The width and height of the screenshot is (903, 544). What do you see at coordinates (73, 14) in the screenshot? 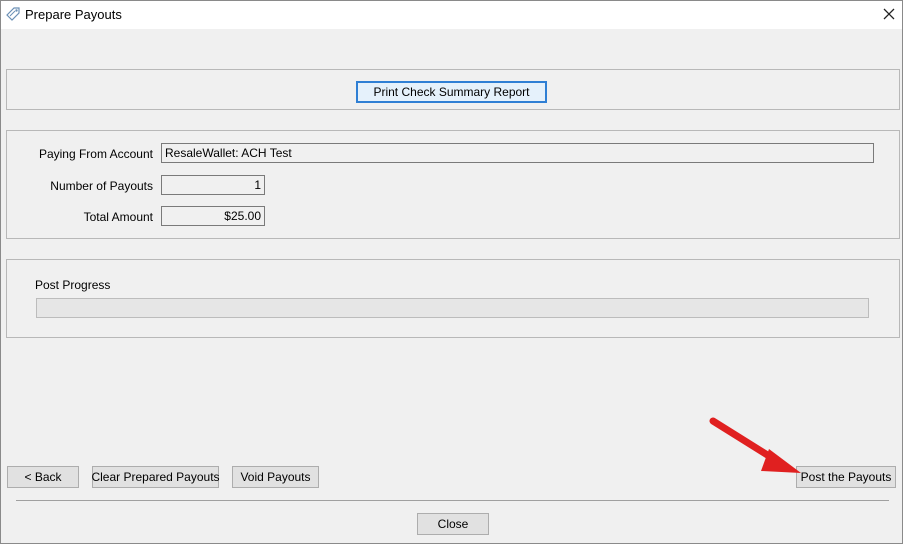
I see `window-title: Prepare Payouts` at bounding box center [73, 14].